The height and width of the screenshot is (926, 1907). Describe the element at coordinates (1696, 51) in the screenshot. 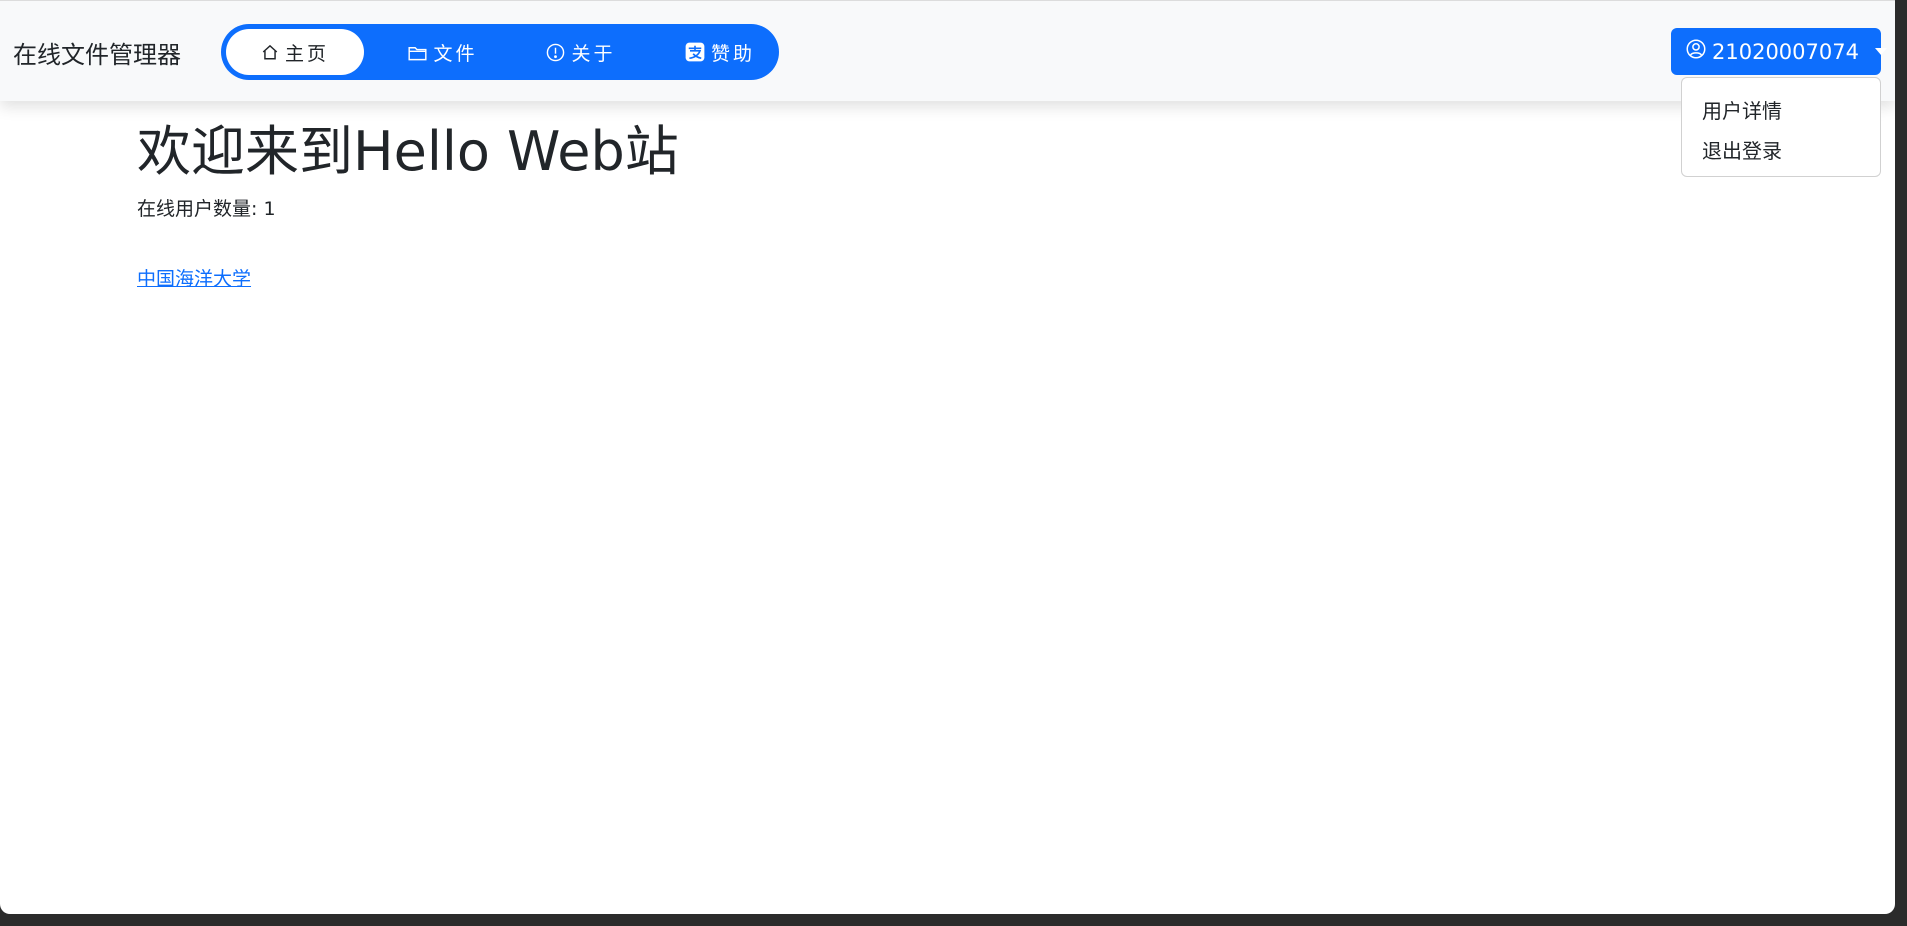

I see `user-circle-icon` at that location.